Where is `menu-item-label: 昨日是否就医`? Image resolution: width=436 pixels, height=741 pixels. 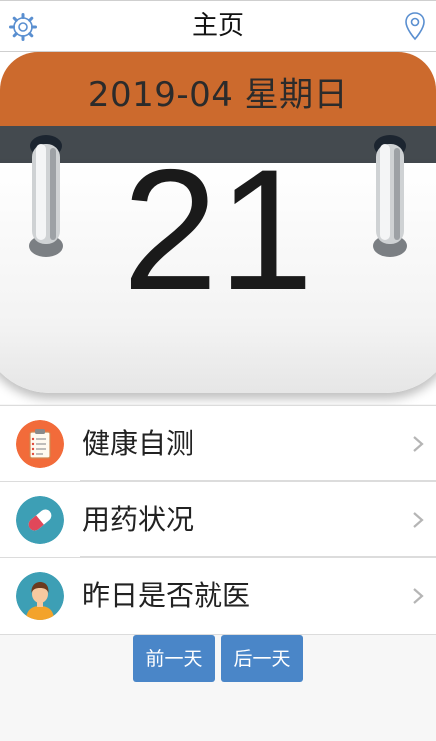
menu-item-label: 昨日是否就医 is located at coordinates (166, 595).